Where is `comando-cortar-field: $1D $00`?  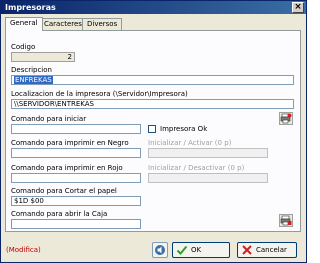
comando-cortar-field: $1D $00 is located at coordinates (76, 201).